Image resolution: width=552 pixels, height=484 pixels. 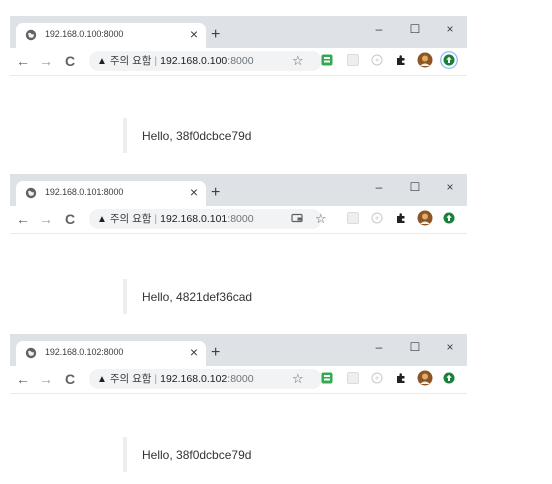 I want to click on cast-icon, so click(x=297, y=218).